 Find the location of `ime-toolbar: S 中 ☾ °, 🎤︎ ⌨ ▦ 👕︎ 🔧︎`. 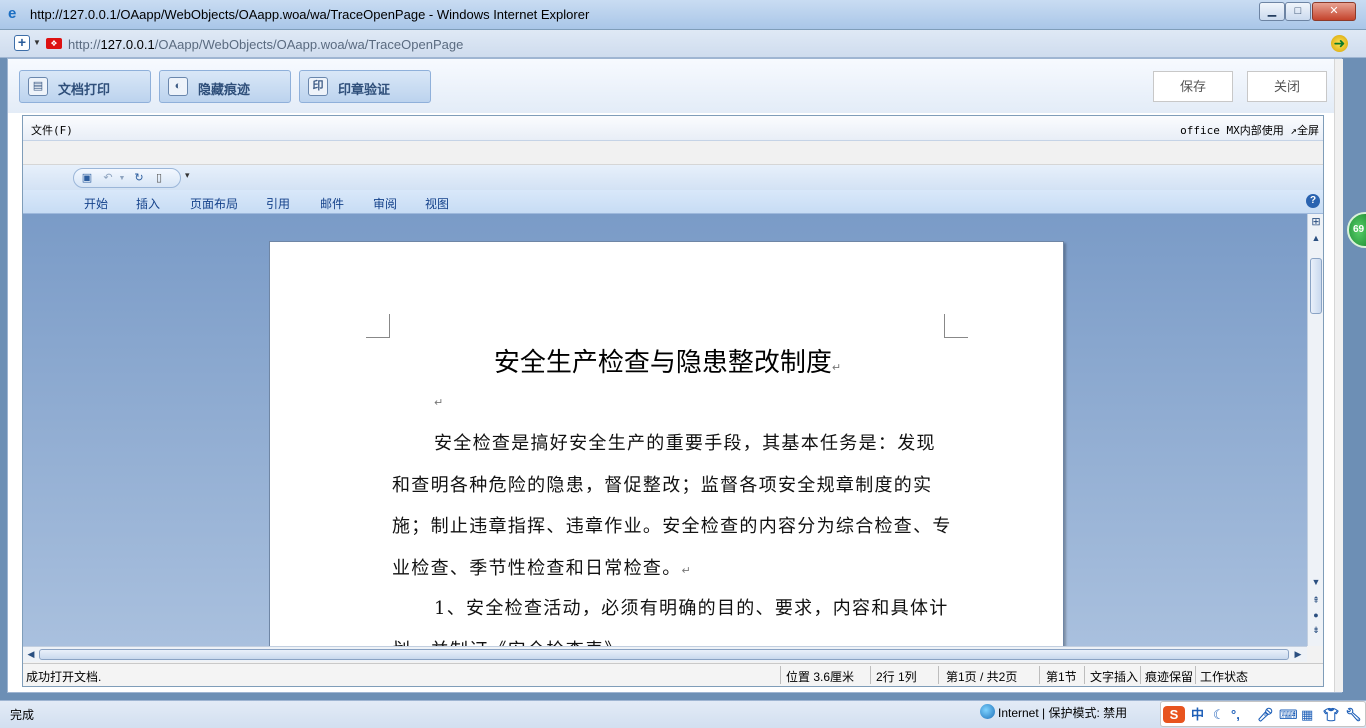

ime-toolbar: S 中 ☾ °, 🎤︎ ⌨ ▦ 👕︎ 🔧︎ is located at coordinates (1263, 714).